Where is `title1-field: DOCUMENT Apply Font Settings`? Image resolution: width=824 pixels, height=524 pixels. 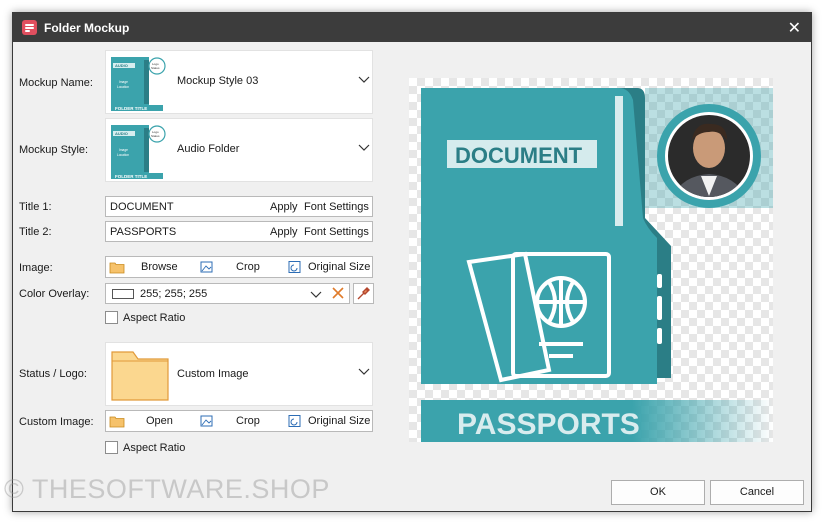
title1-field: DOCUMENT Apply Font Settings is located at coordinates (239, 206).